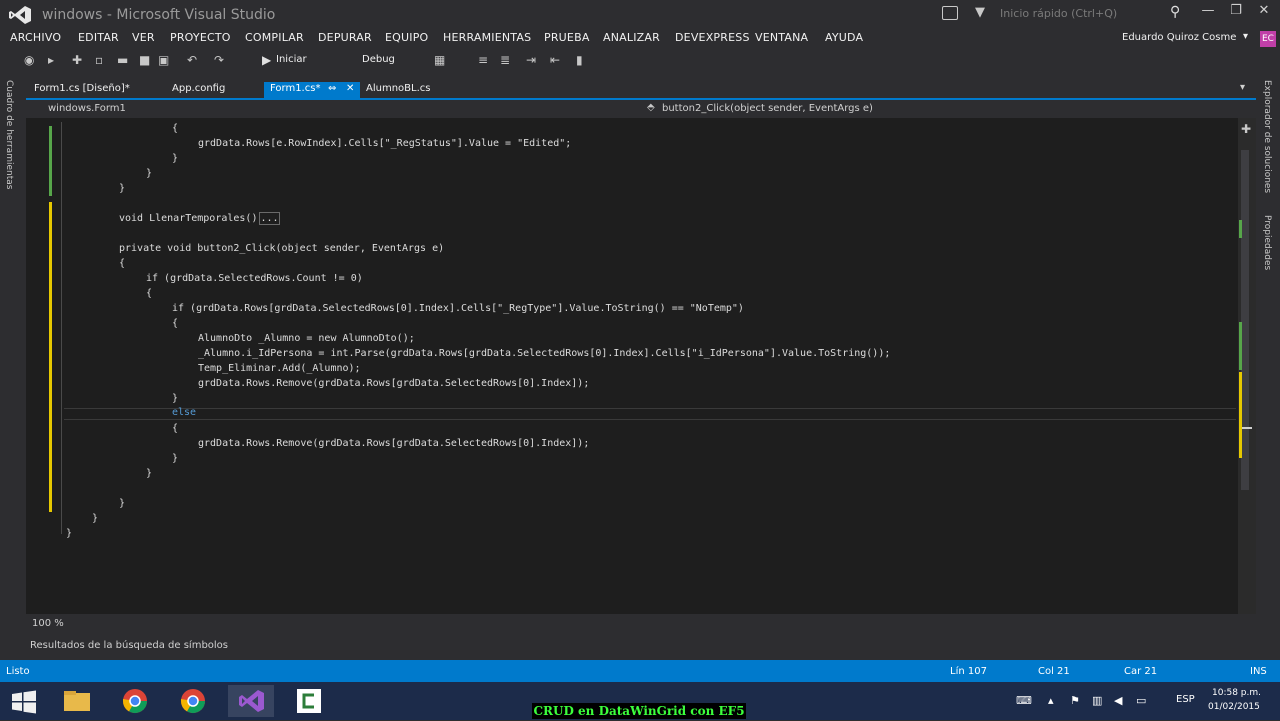  Describe the element at coordinates (1268, 39) in the screenshot. I see `avatar: EC` at that location.